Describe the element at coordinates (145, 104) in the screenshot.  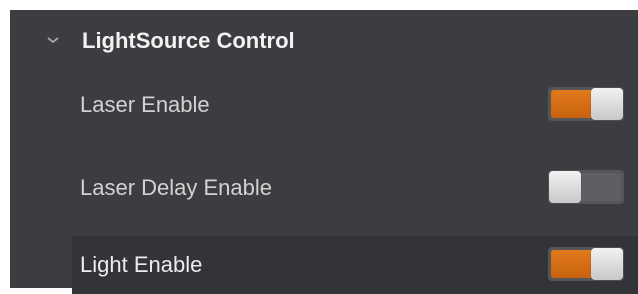
I see `row-label: Laser Enable` at that location.